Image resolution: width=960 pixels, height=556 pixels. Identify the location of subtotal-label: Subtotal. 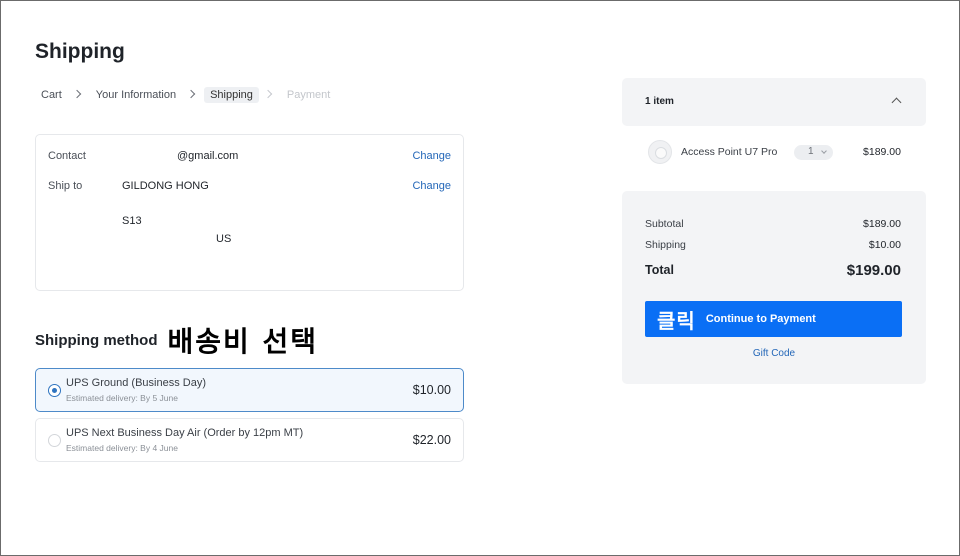
(664, 224).